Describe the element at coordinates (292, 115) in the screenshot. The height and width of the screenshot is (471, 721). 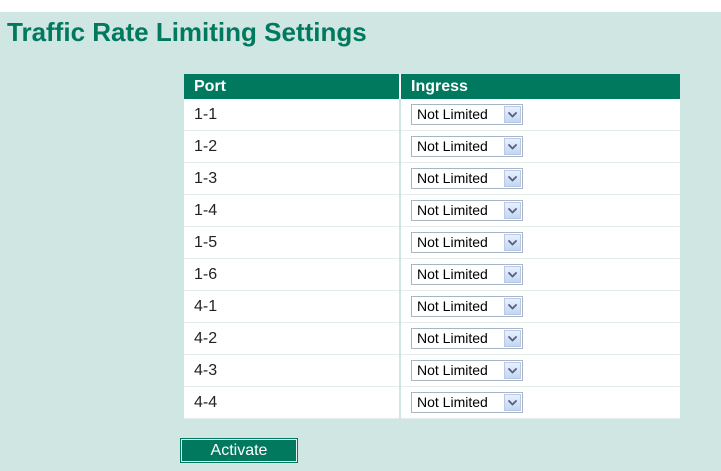
I see `port-cell: 1-1` at that location.